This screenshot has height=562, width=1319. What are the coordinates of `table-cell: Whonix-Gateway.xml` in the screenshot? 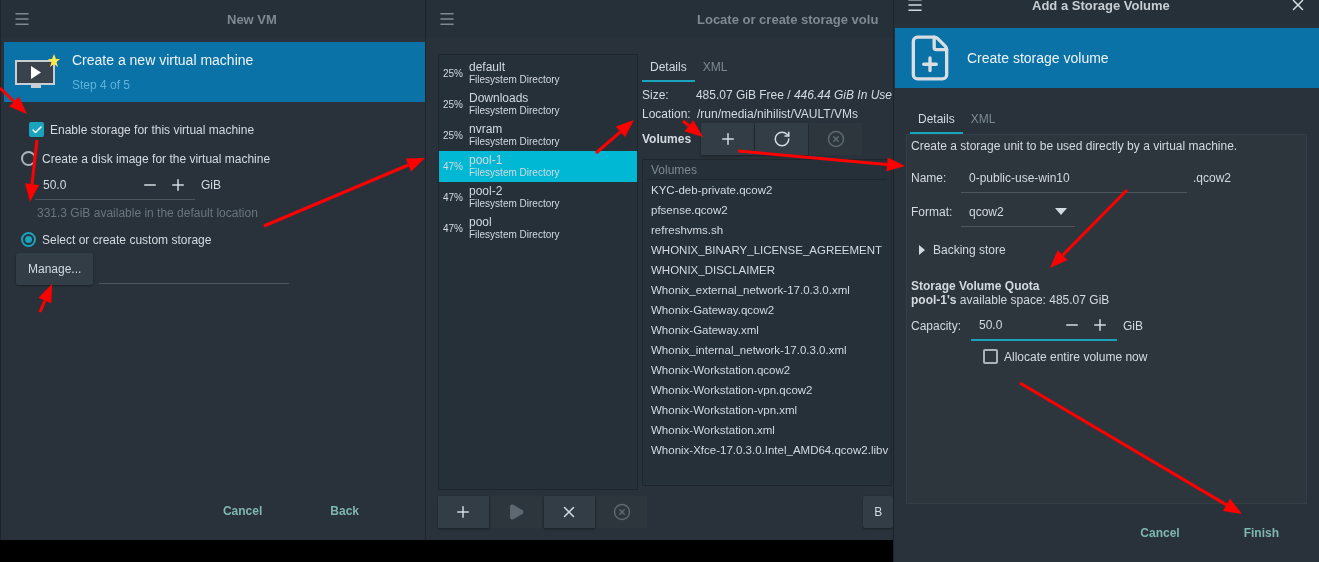 It's located at (767, 330).